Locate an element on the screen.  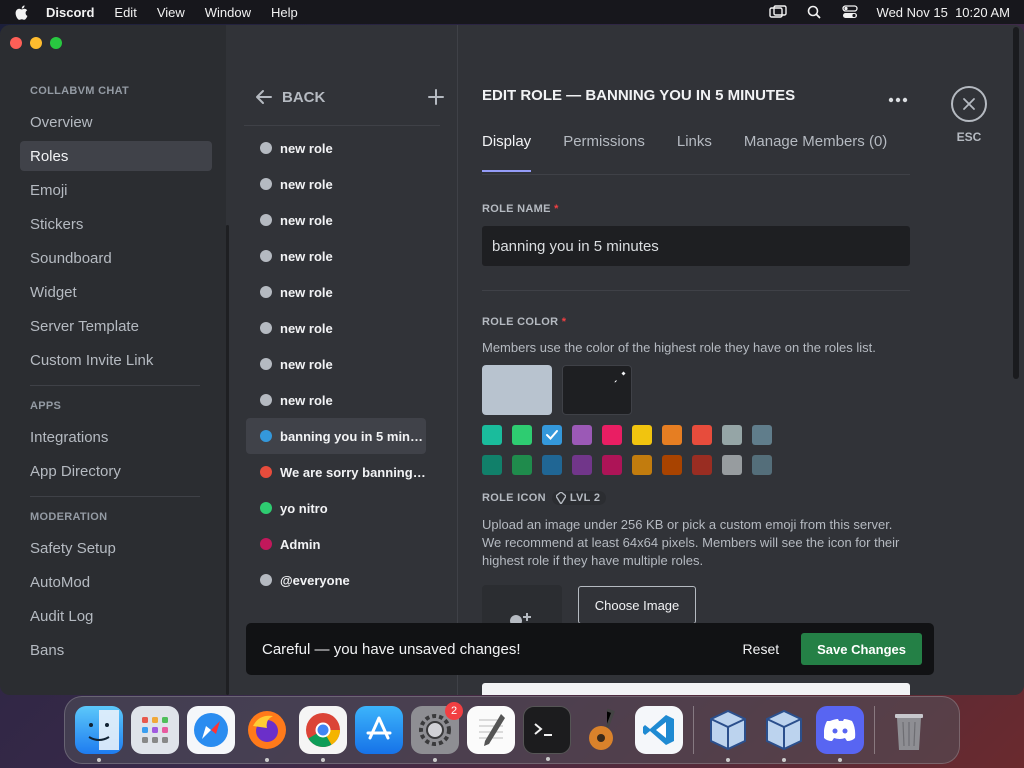
role-icon-upload-box is located at coordinates (522, 605).